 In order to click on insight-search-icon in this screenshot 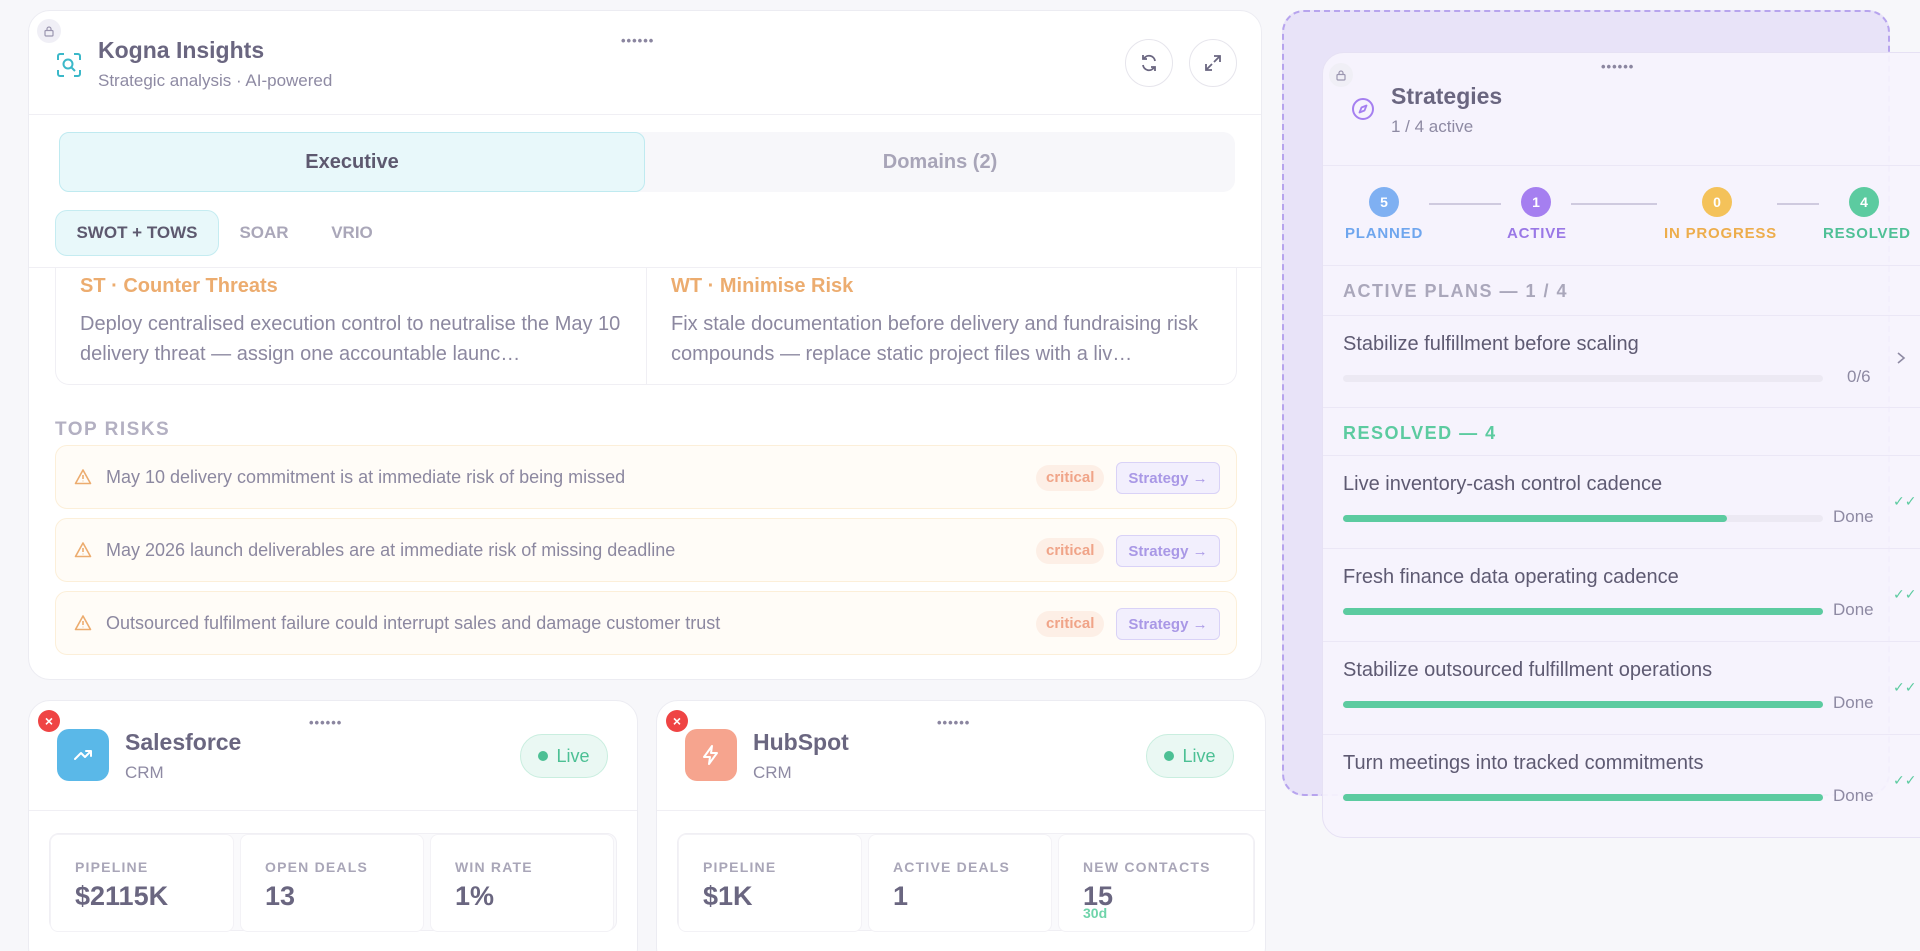, I will do `click(69, 67)`.